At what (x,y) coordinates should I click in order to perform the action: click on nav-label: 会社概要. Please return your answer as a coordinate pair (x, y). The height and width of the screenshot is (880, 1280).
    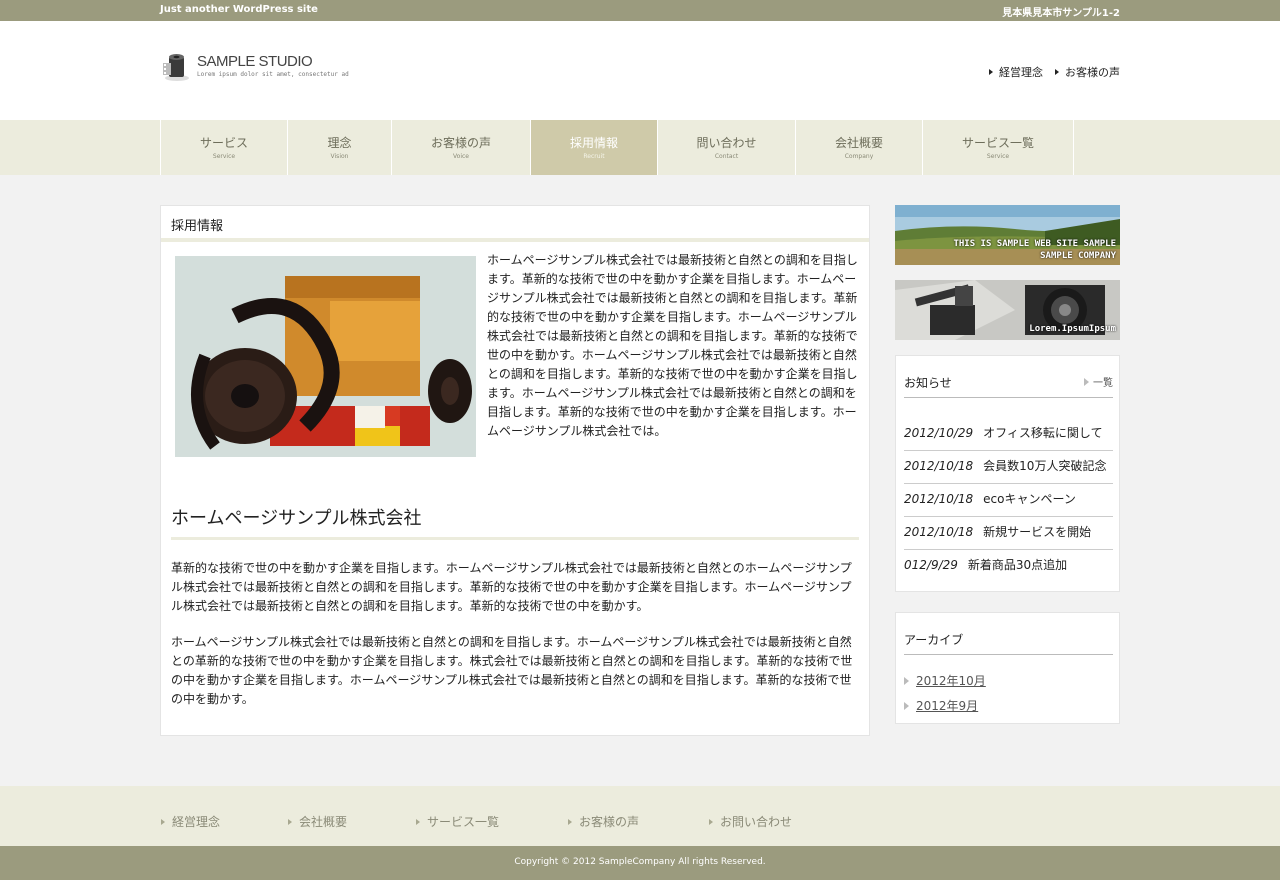
    Looking at the image, I should click on (858, 142).